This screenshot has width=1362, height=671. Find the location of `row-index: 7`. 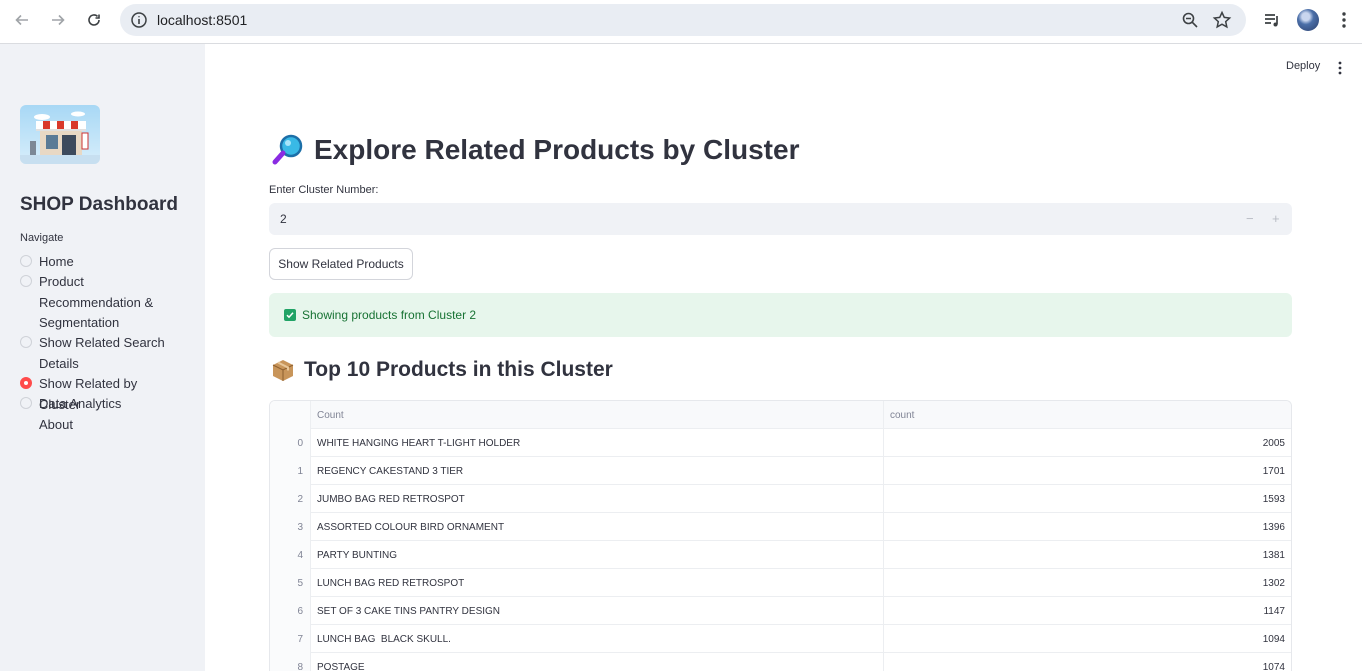

row-index: 7 is located at coordinates (290, 639).